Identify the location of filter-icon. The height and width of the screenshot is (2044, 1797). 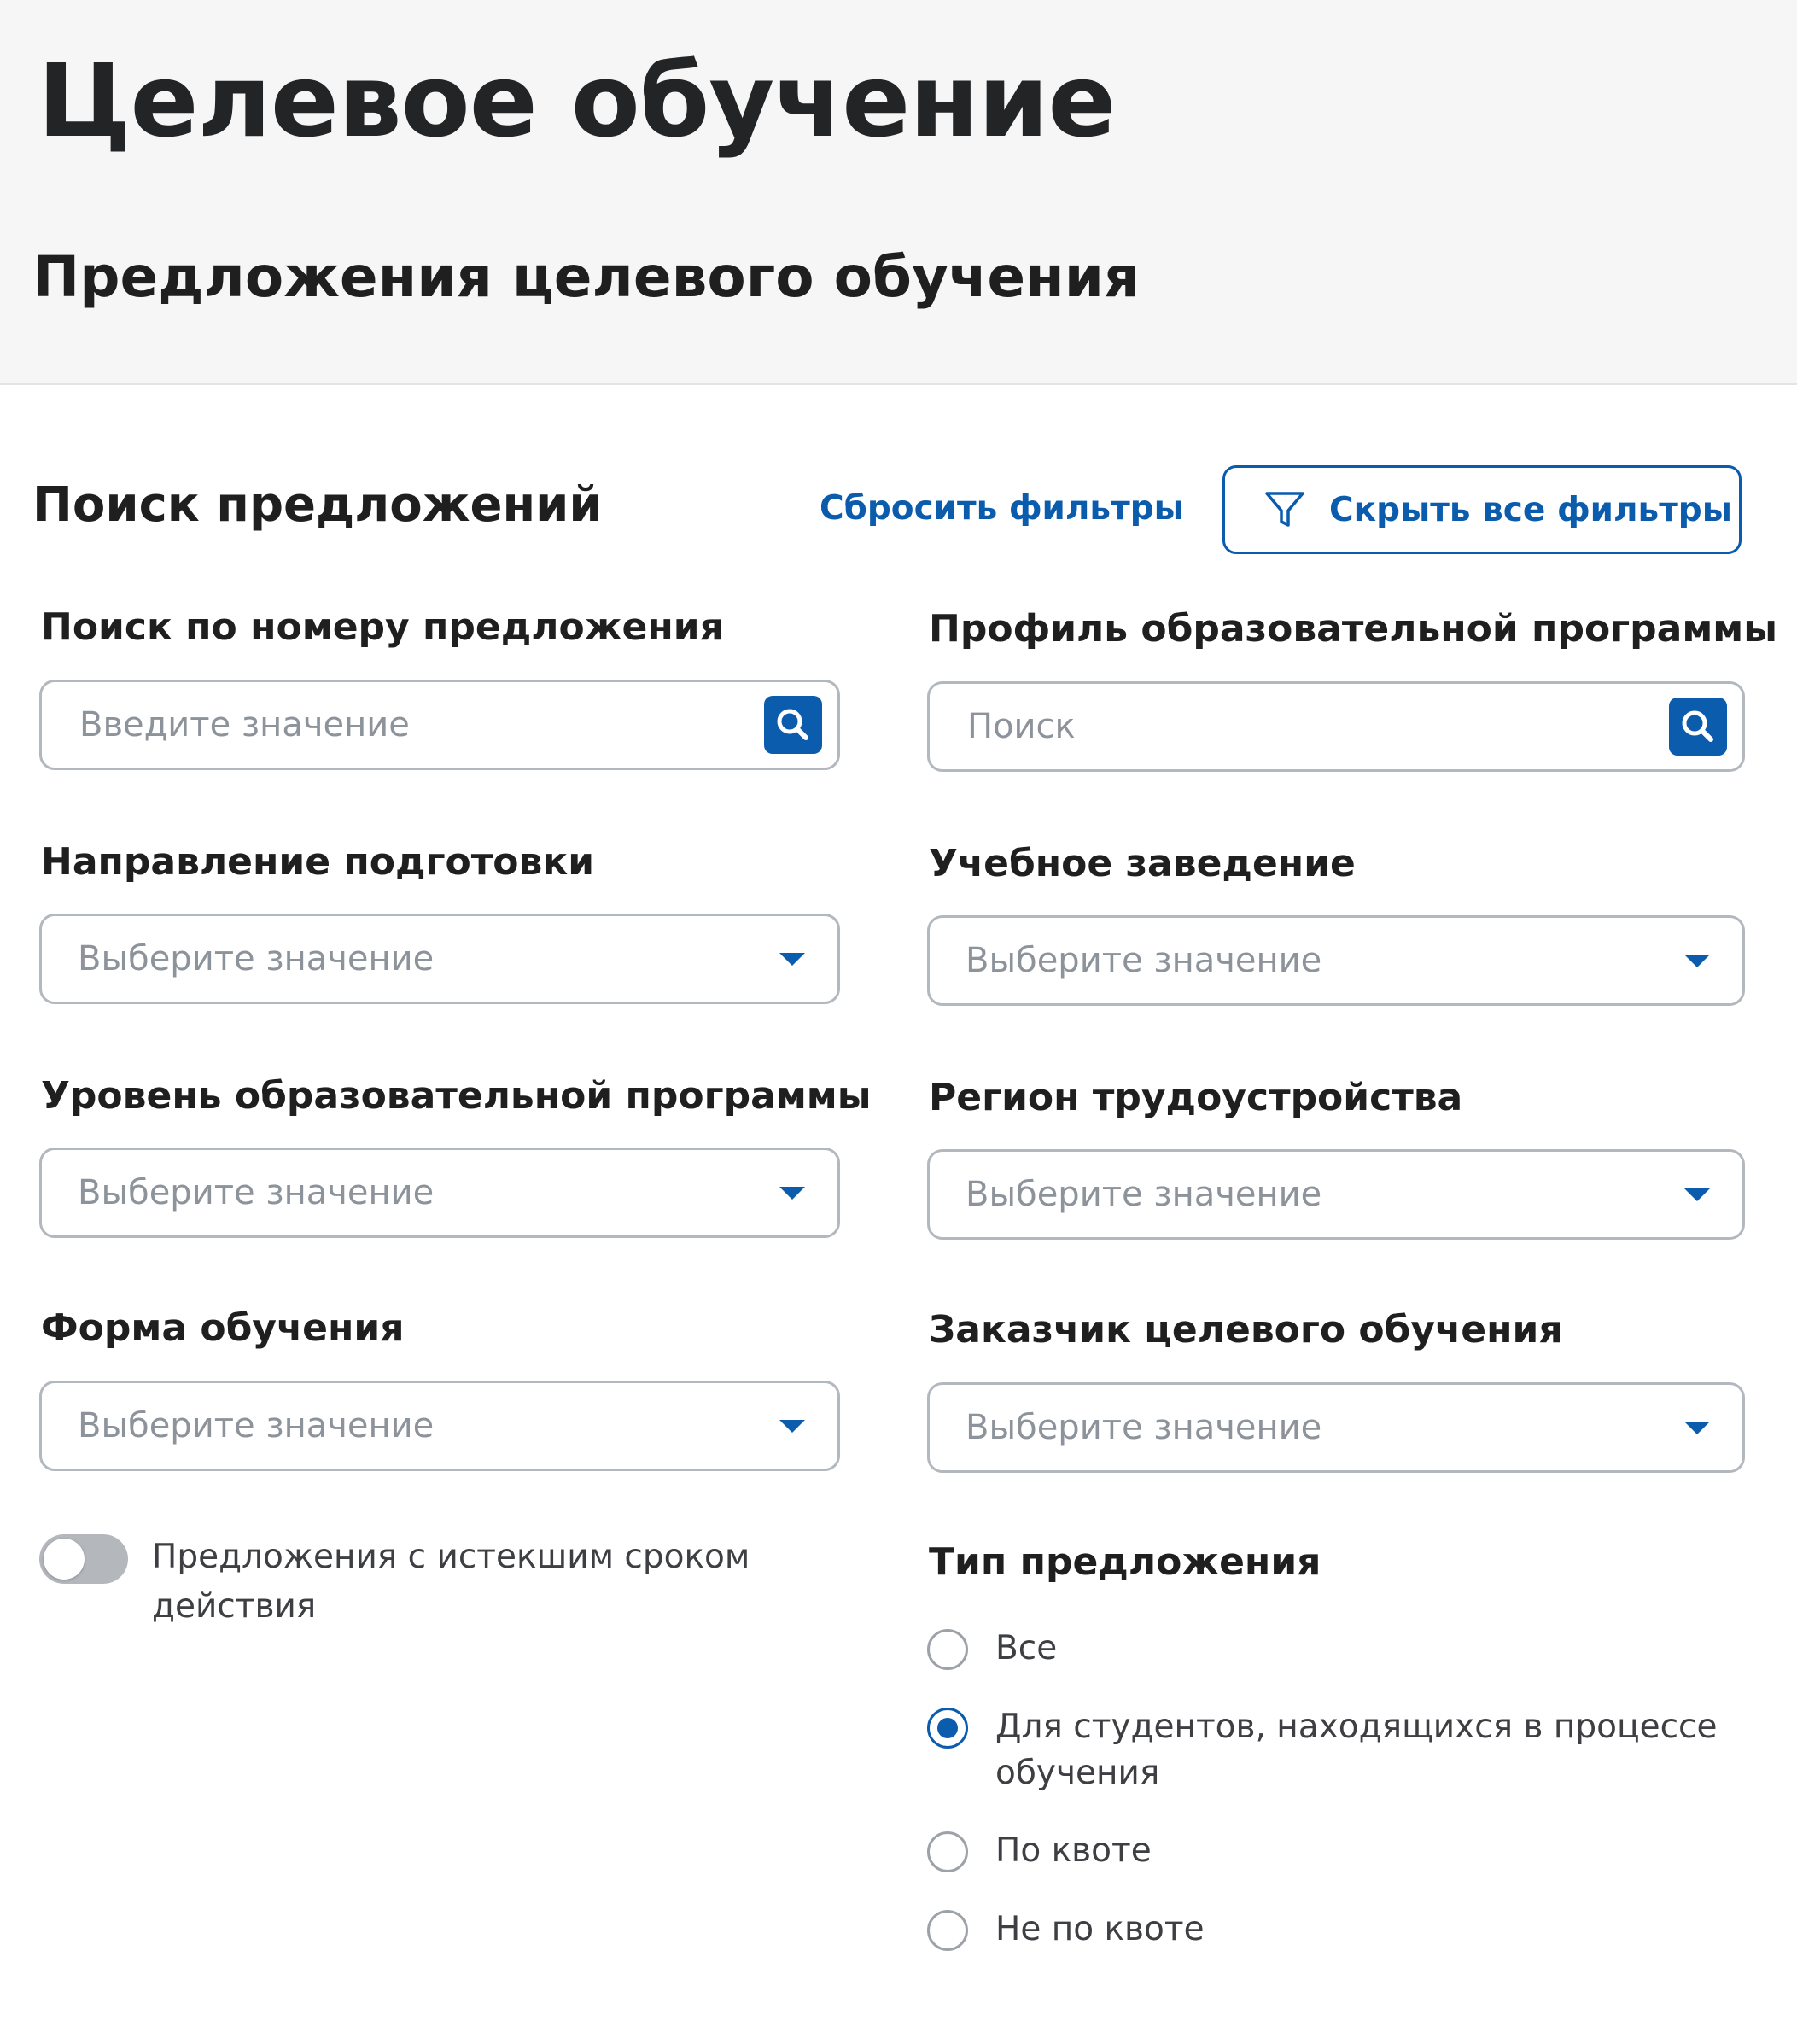
(1285, 510).